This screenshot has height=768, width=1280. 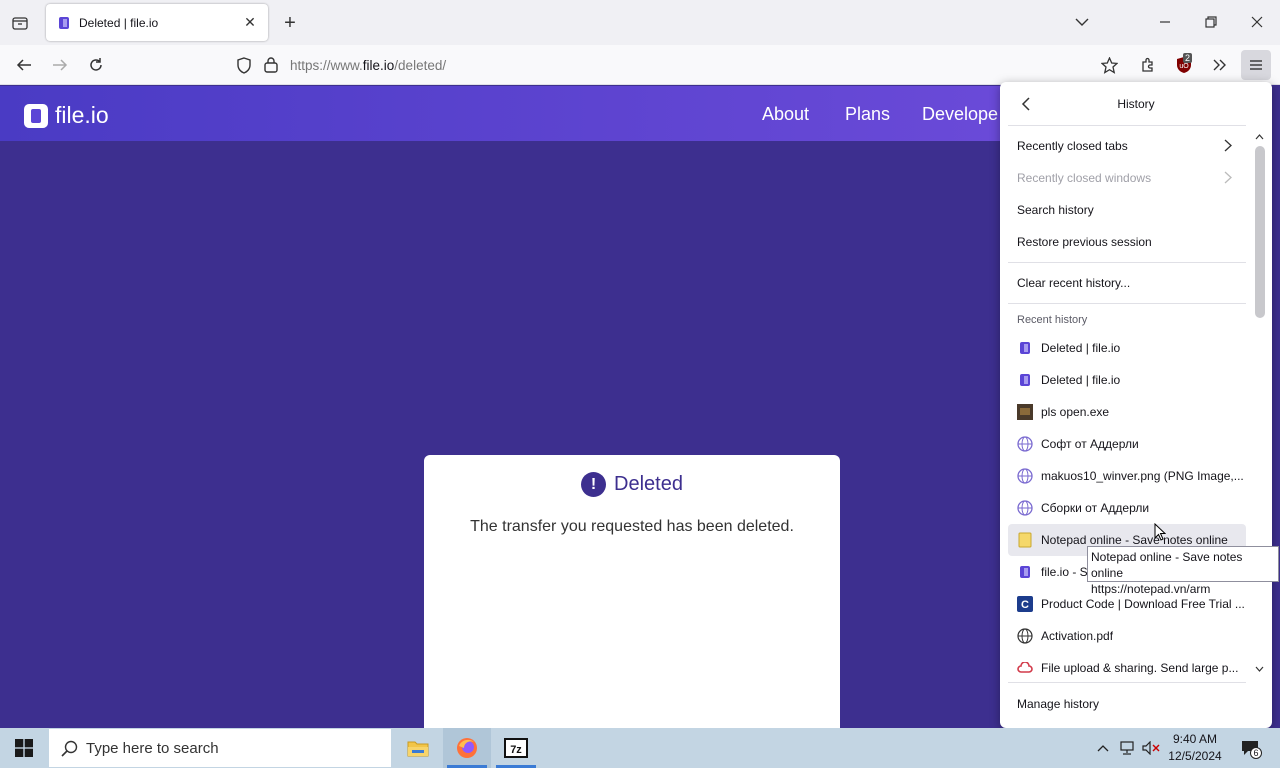 I want to click on search-history-item: Search history, so click(x=1127, y=210).